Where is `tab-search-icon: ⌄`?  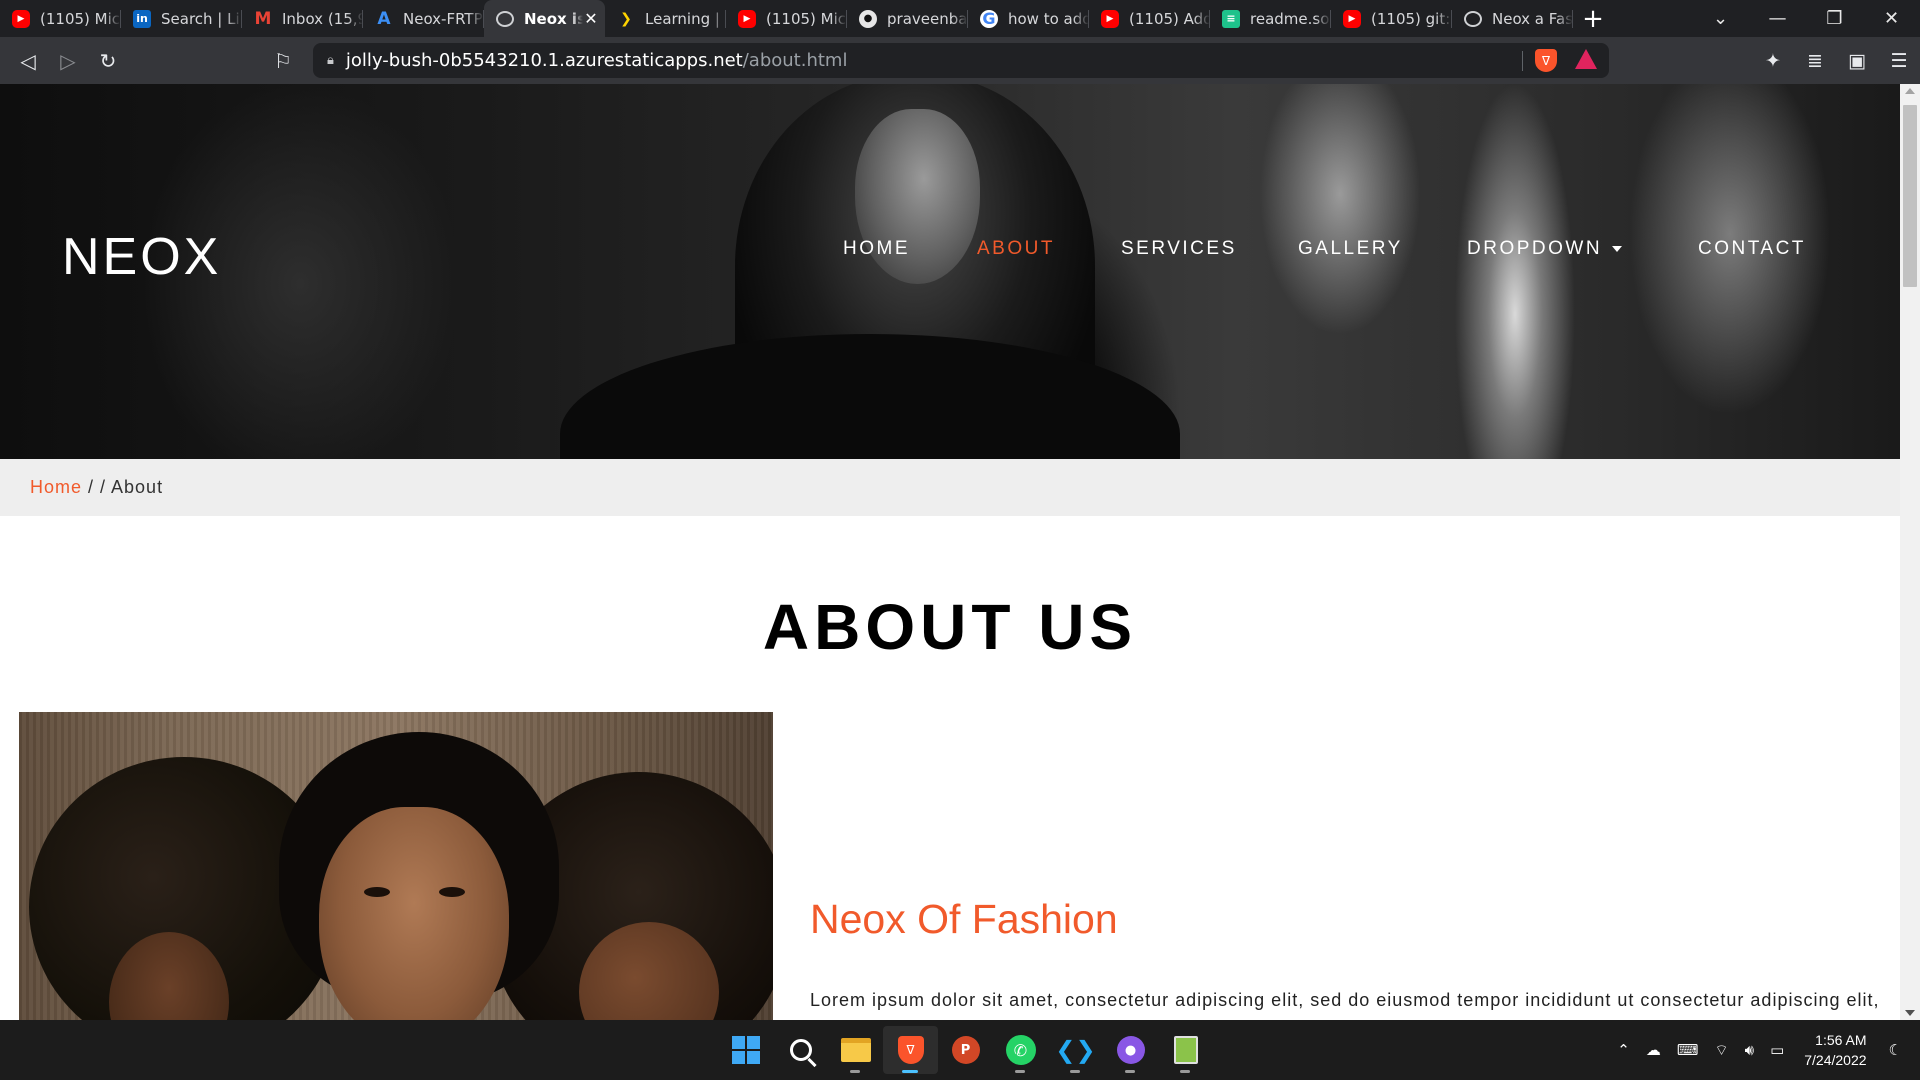
tab-search-icon: ⌄ is located at coordinates (1720, 18).